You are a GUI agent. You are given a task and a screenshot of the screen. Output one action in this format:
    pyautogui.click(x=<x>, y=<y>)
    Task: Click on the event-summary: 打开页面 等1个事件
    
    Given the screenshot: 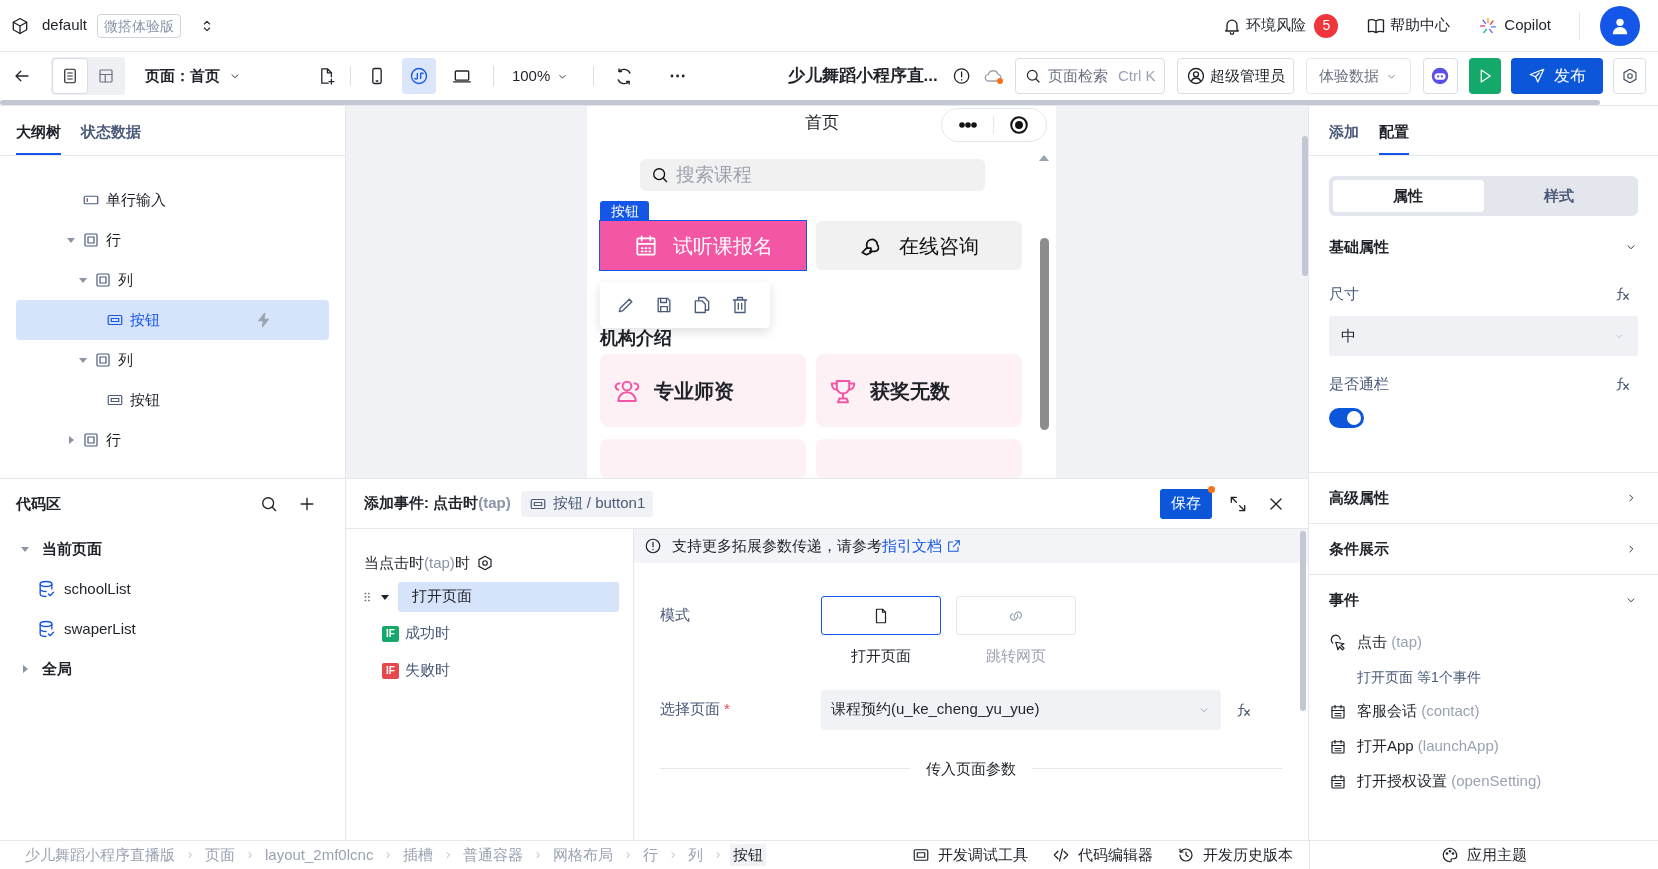 What is the action you would take?
    pyautogui.click(x=1483, y=677)
    